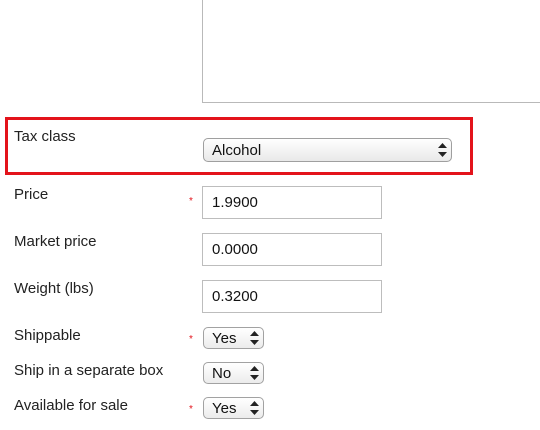 This screenshot has height=430, width=540. Describe the element at coordinates (45, 136) in the screenshot. I see `tax-class-label: Tax class` at that location.